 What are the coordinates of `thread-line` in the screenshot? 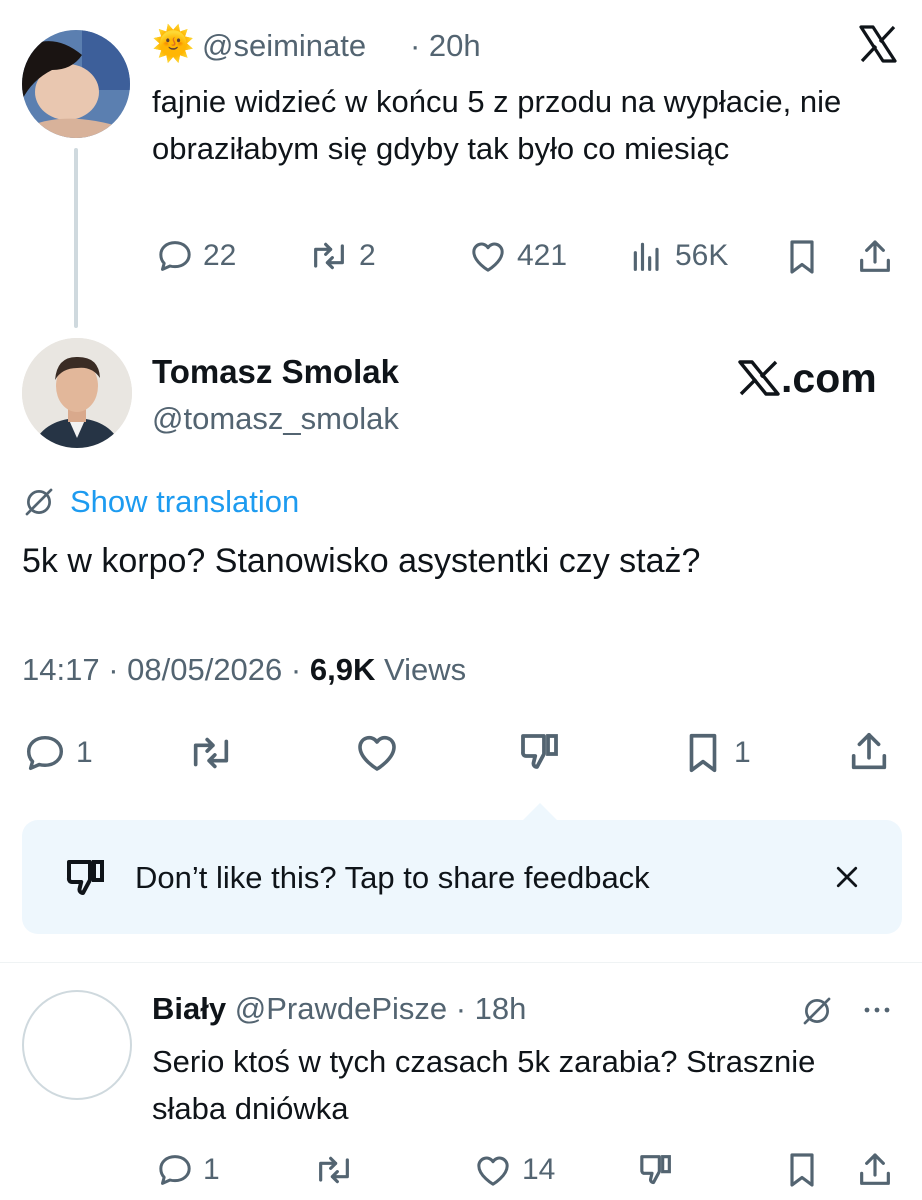 It's located at (76, 238).